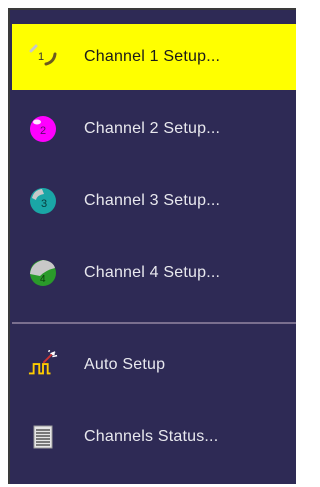 The height and width of the screenshot is (487, 320). I want to click on channel-3-icon: 3, so click(43, 201).